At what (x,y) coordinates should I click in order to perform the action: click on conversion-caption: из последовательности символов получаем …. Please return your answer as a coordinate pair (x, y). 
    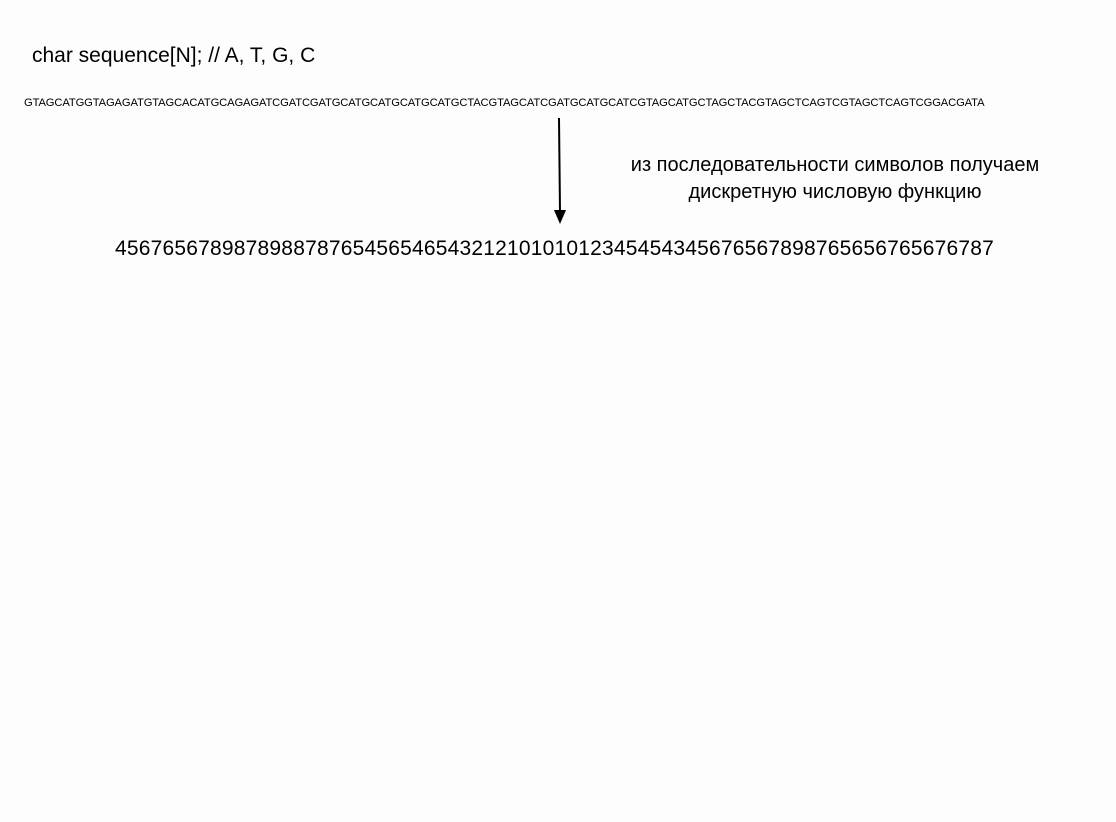
    Looking at the image, I should click on (835, 179).